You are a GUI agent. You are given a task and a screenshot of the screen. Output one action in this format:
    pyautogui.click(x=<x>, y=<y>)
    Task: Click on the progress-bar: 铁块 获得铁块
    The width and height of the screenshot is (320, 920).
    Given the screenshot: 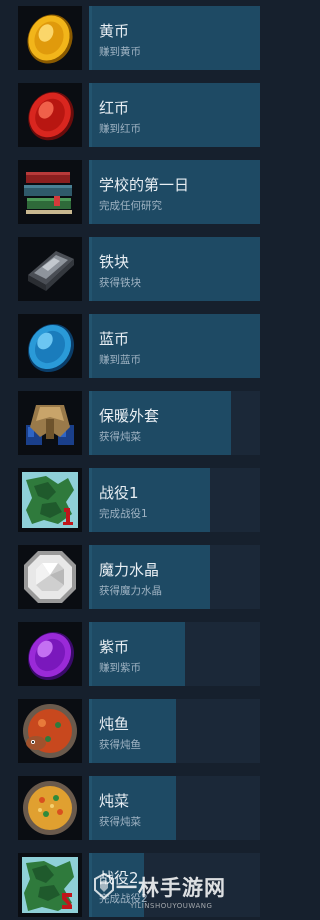 What is the action you would take?
    pyautogui.click(x=174, y=269)
    